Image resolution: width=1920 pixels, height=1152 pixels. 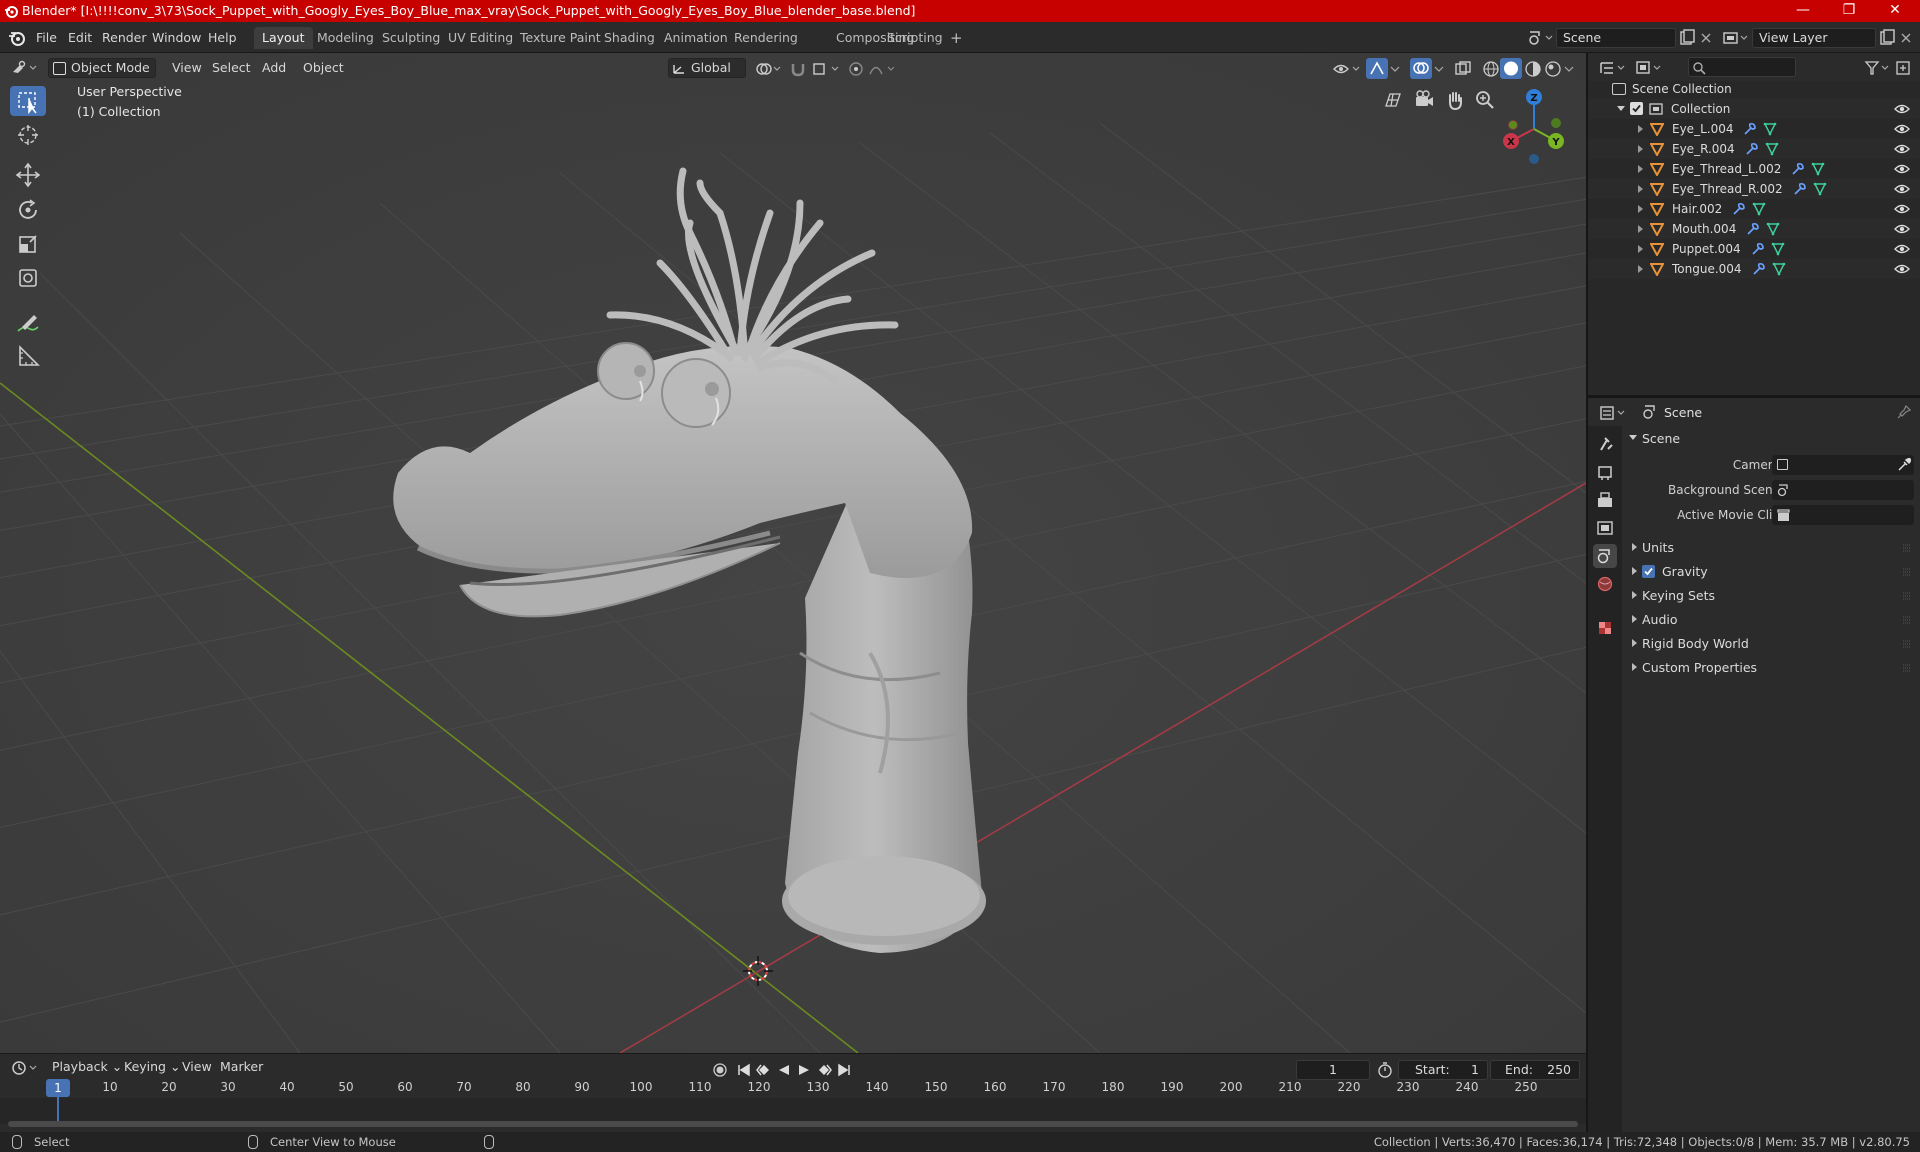 I want to click on scene-section-header: Scene, so click(x=1771, y=439).